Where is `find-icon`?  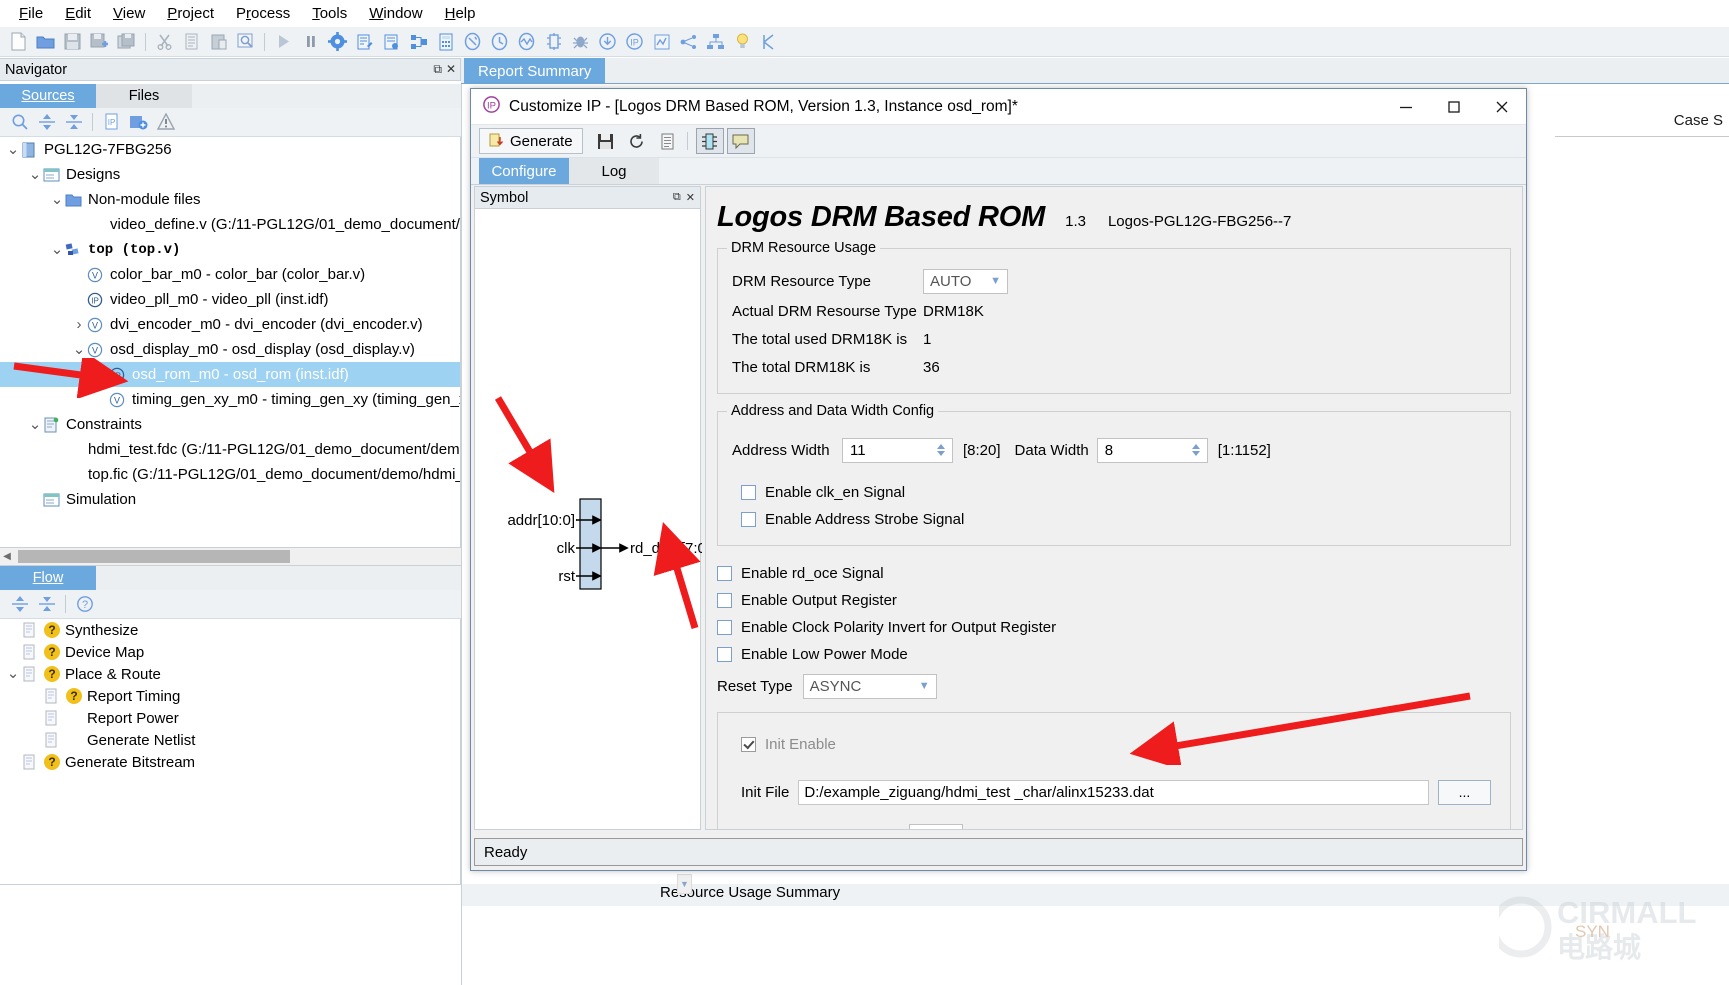 find-icon is located at coordinates (245, 42).